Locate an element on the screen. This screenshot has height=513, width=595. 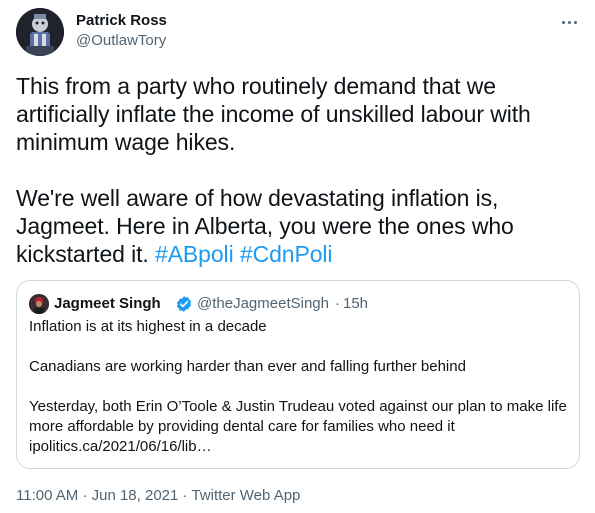
quoted-author-display-name: Jagmeet Singh is located at coordinates (107, 304).